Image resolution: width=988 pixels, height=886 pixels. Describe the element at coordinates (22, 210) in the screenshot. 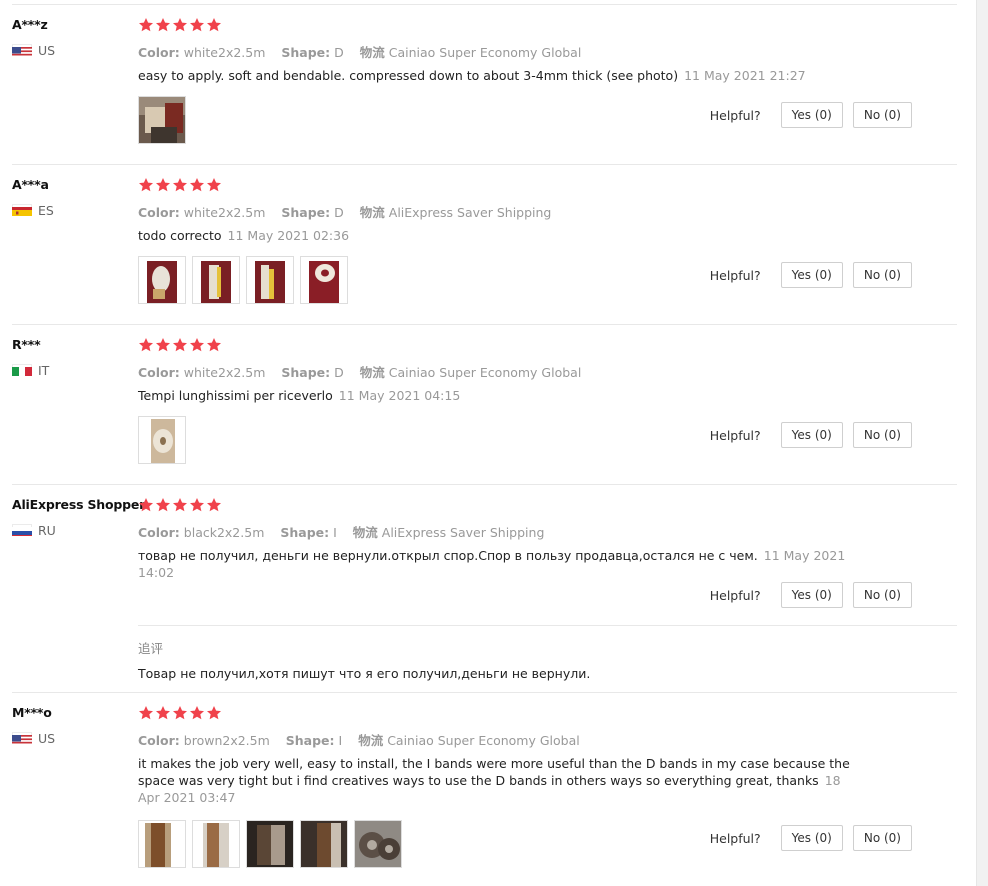

I see `es-flag-icon` at that location.